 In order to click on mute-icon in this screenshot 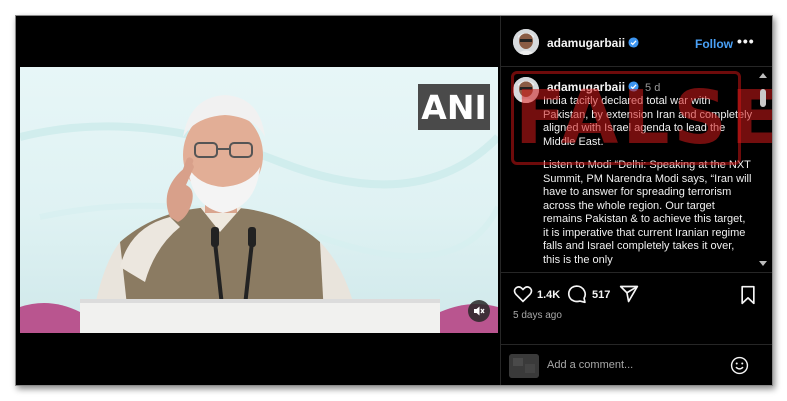, I will do `click(479, 311)`.